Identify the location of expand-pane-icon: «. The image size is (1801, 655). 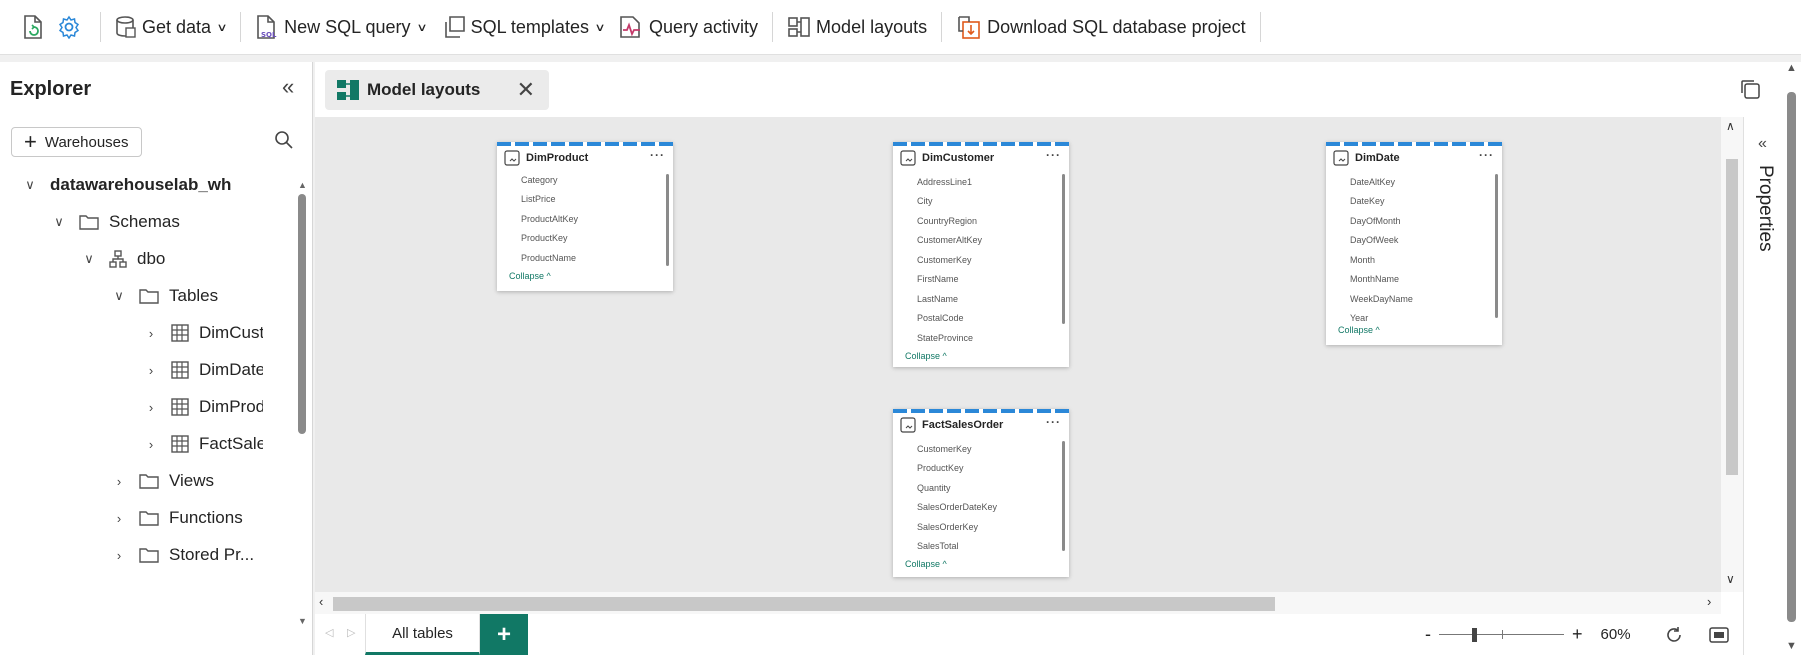
(1762, 144).